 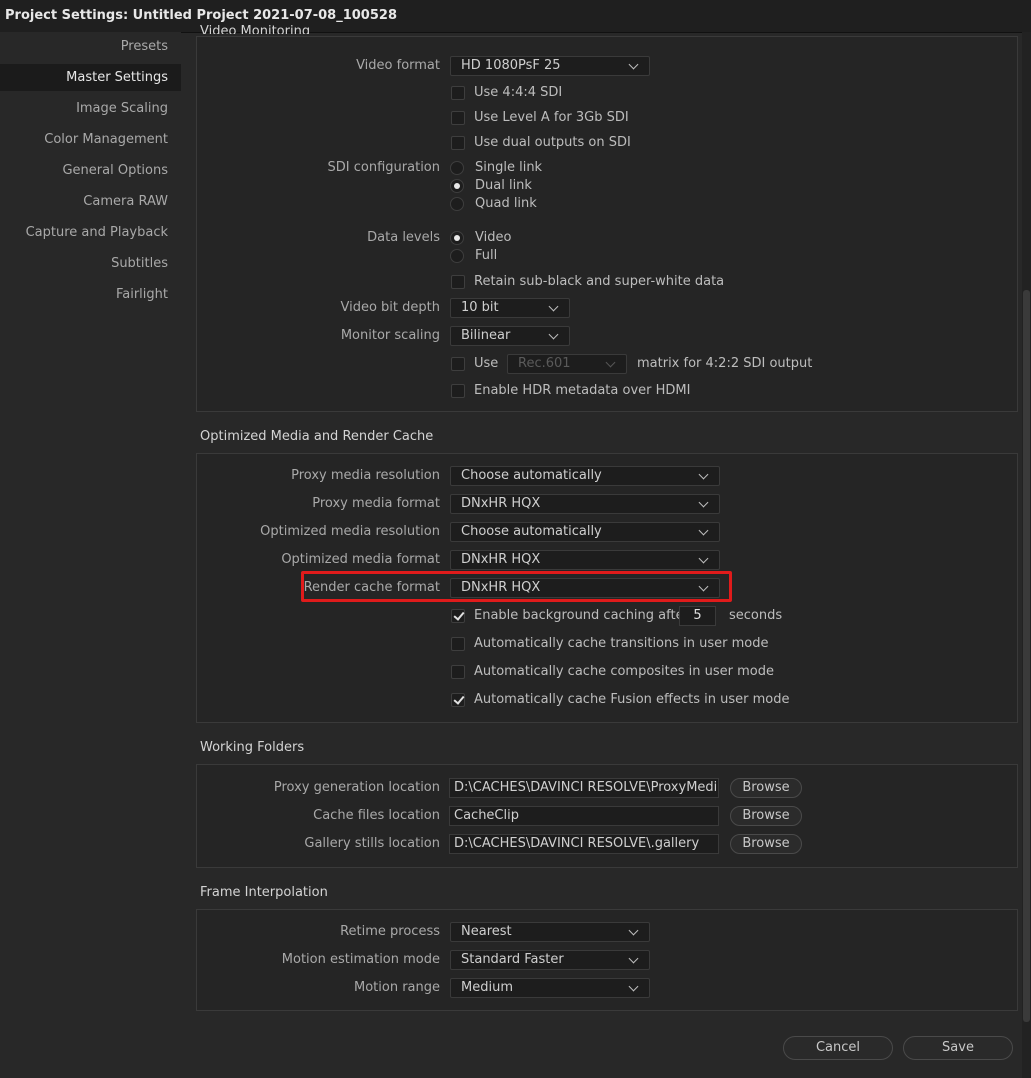 I want to click on opt-res-dropdown: Choose automatically, so click(x=585, y=532).